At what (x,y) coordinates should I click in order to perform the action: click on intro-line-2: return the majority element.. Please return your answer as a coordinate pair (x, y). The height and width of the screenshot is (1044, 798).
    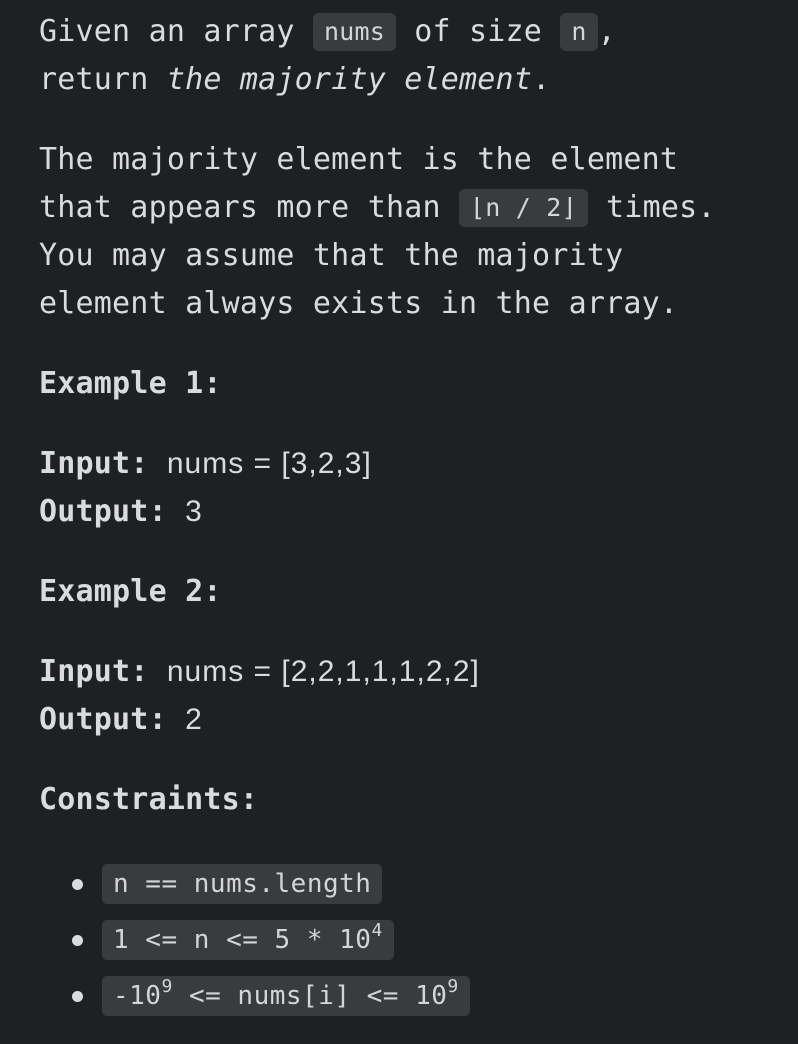
    Looking at the image, I should click on (409, 80).